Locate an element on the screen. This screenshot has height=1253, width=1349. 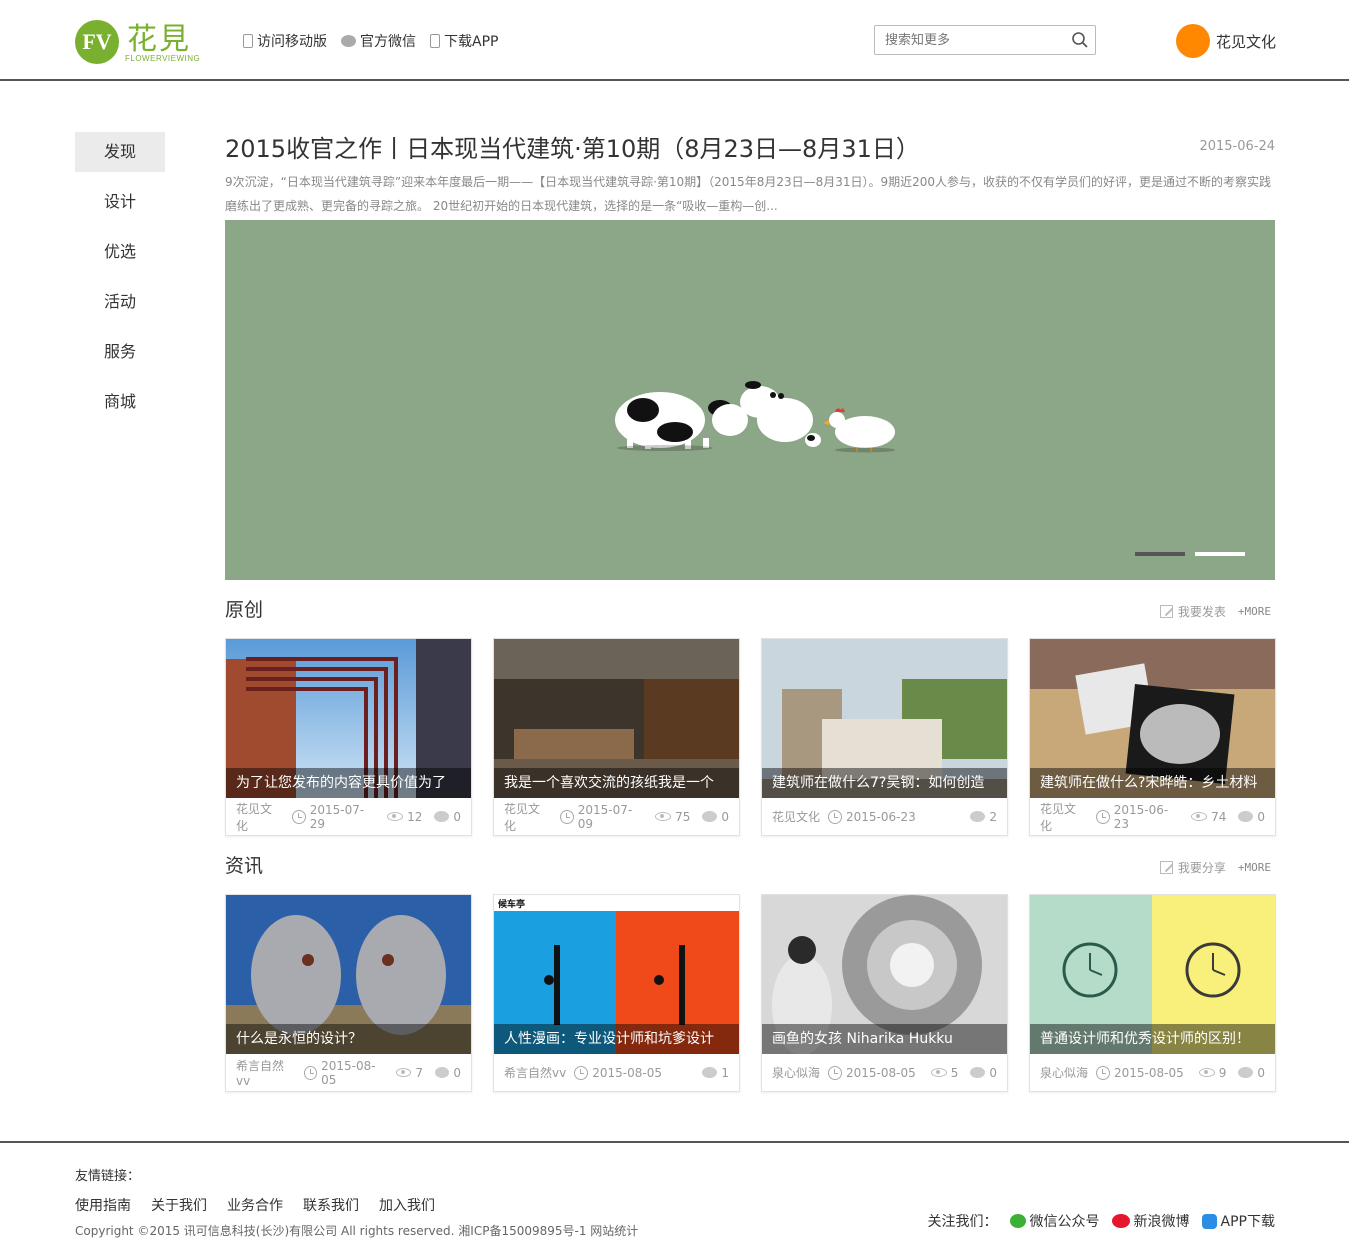
article-thumbnail: 普通设计师和优秀设计师的区别！ is located at coordinates (1152, 974).